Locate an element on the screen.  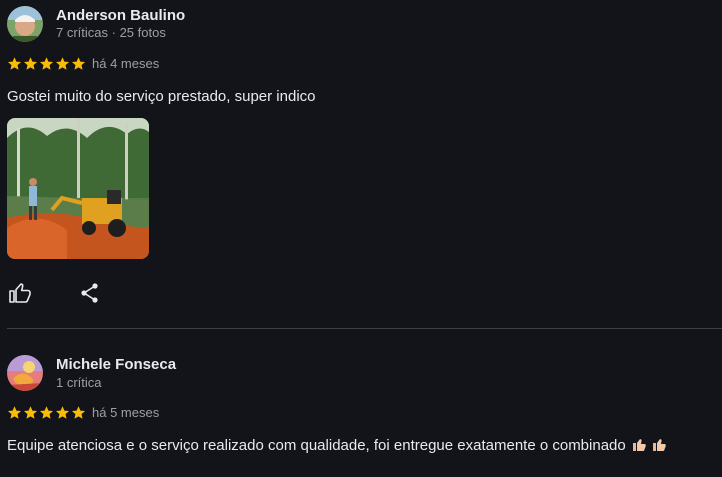
share-button is located at coordinates (90, 293).